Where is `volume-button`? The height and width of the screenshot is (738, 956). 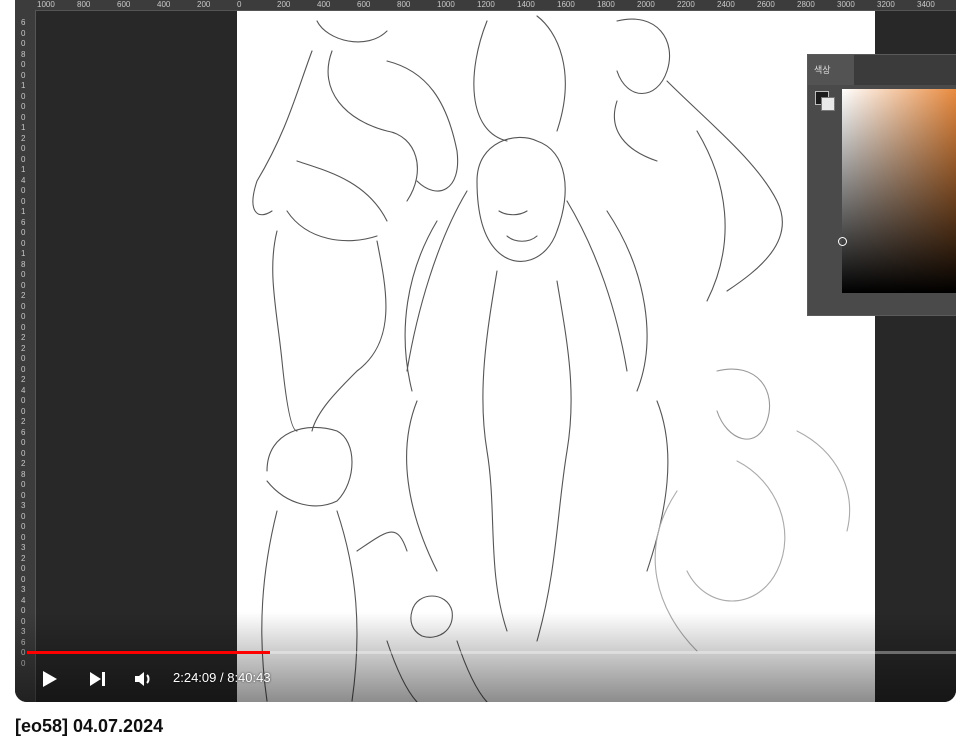
volume-button is located at coordinates (143, 679).